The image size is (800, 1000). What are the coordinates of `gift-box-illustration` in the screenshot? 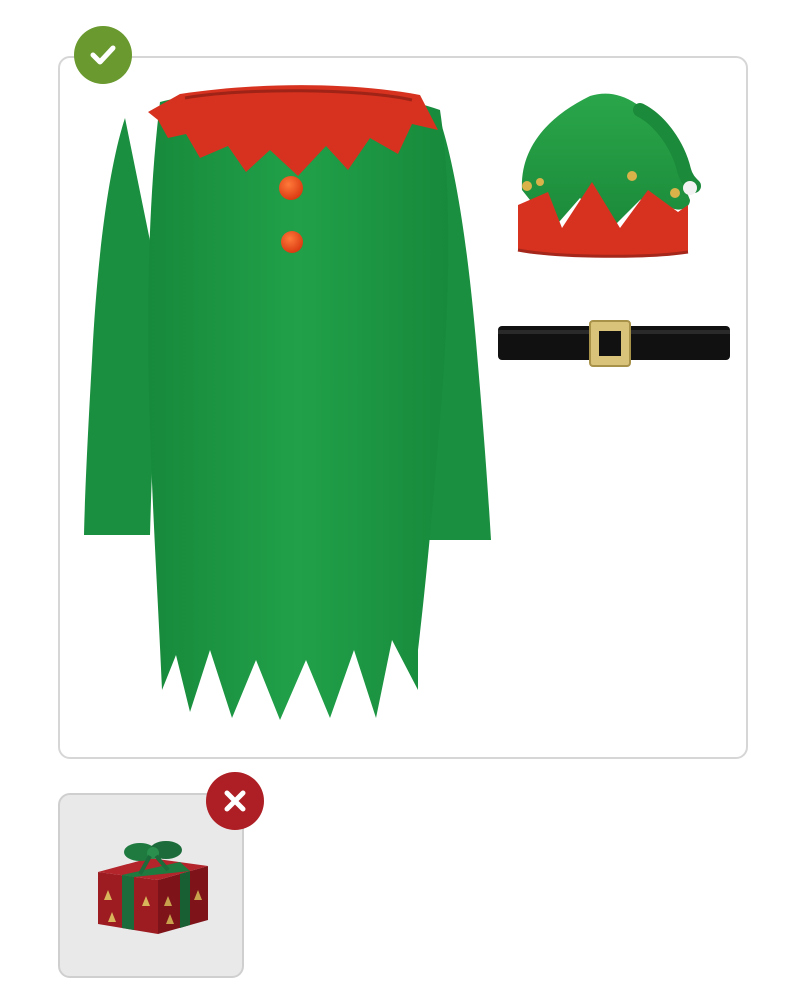 It's located at (153, 887).